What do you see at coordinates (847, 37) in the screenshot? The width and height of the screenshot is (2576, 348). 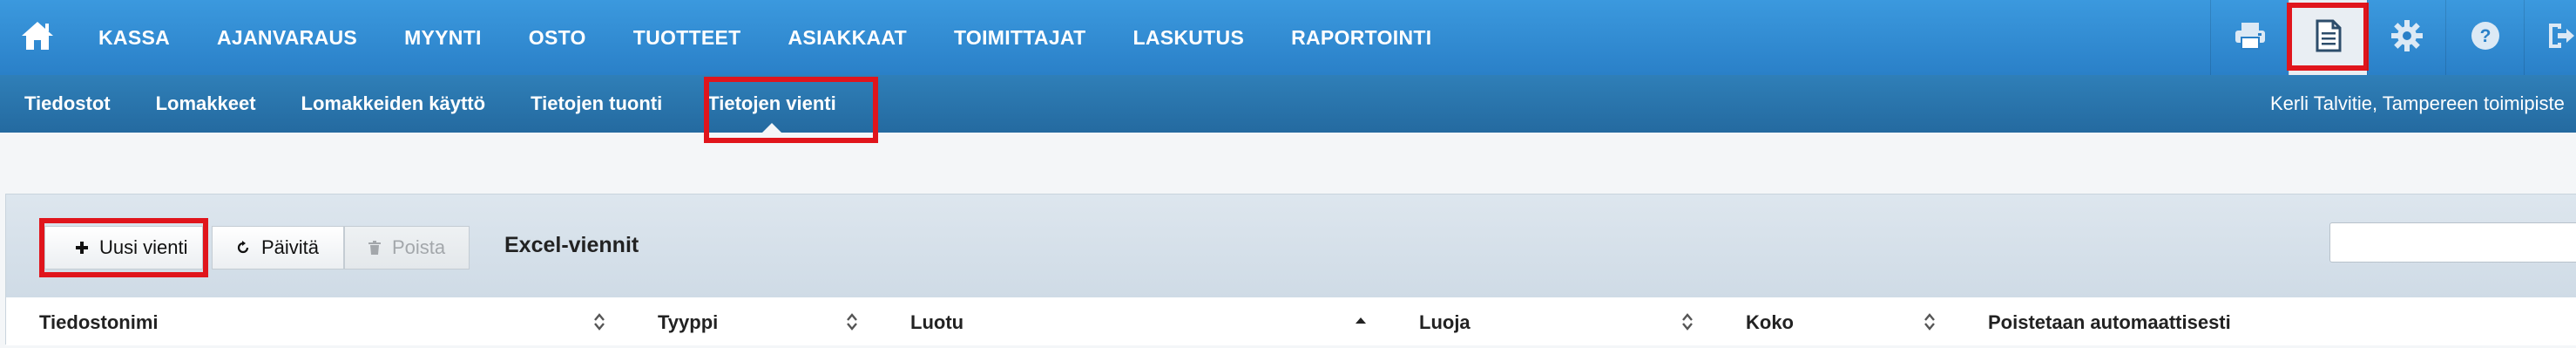 I see `main-nav-asiakkaat: ASIAKKAAT` at bounding box center [847, 37].